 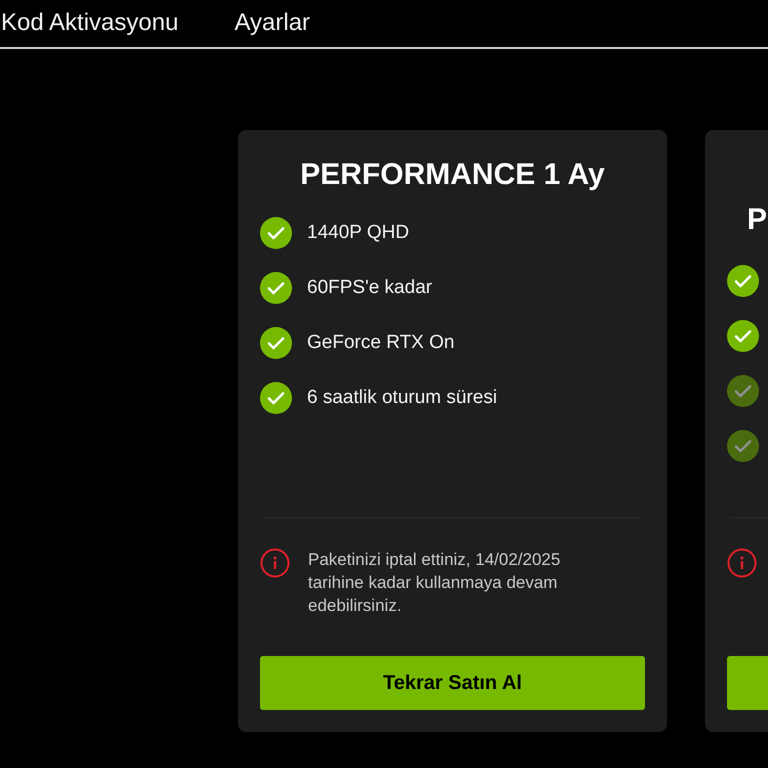 I want to click on feature-text: 6 saatlik oturum süresi, so click(x=402, y=398).